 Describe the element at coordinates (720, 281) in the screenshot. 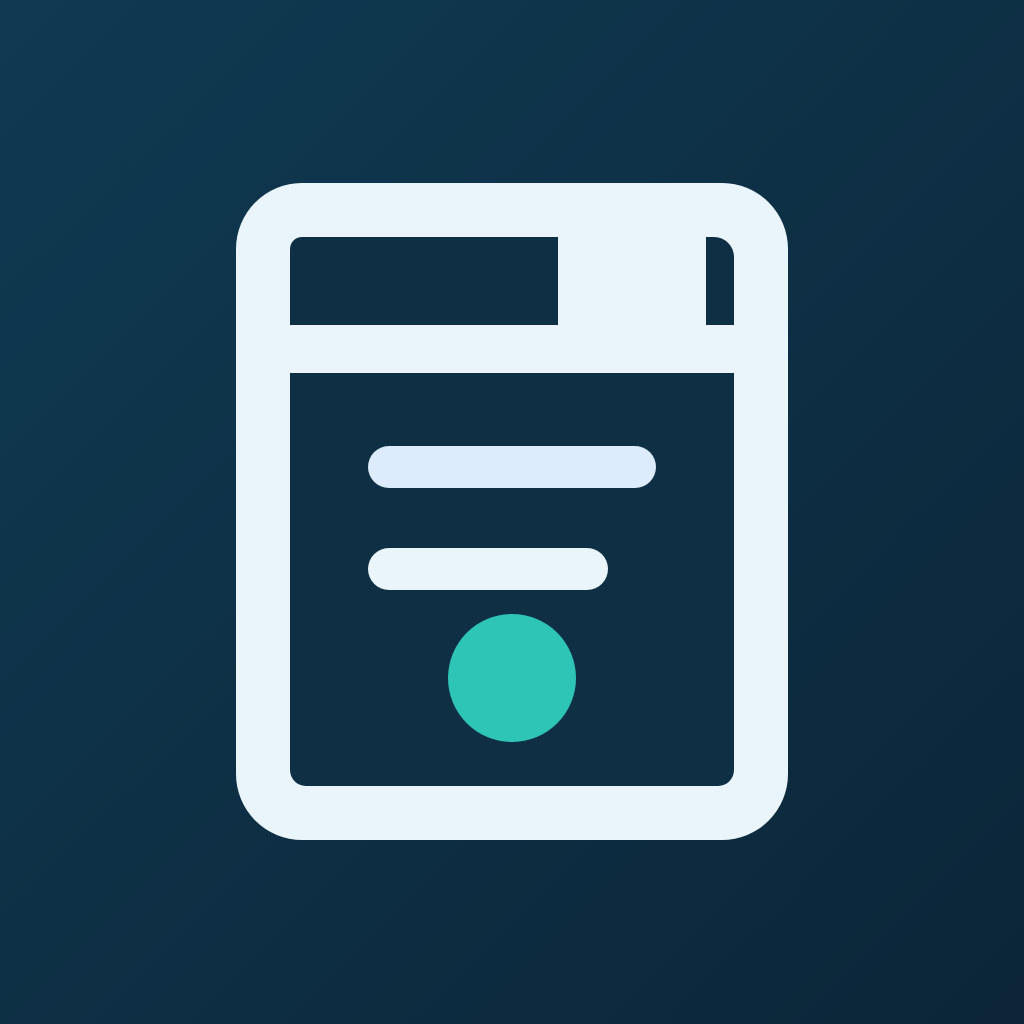

I see `top-right-slot` at that location.